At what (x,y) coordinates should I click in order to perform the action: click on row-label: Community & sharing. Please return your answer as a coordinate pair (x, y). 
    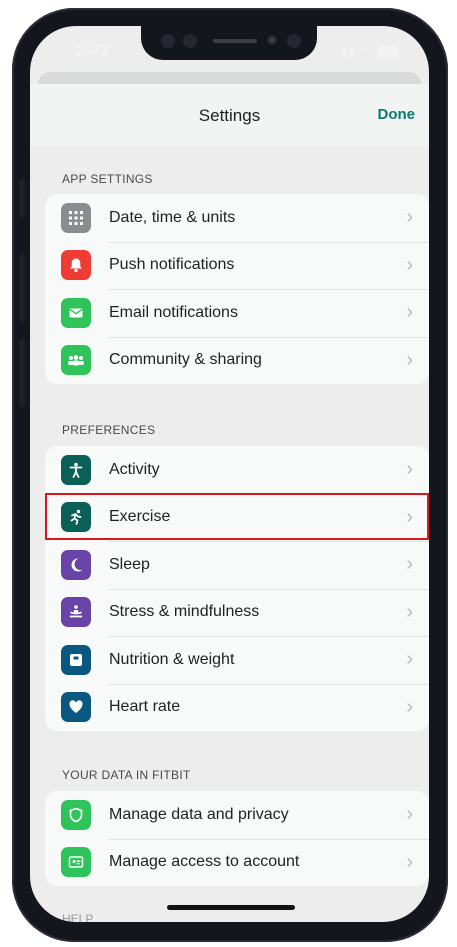
    Looking at the image, I should click on (185, 360).